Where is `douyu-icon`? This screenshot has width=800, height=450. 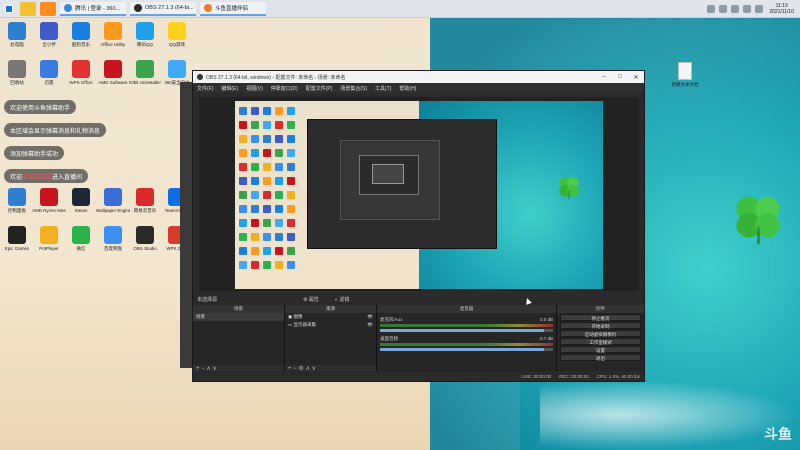 douyu-icon is located at coordinates (208, 7).